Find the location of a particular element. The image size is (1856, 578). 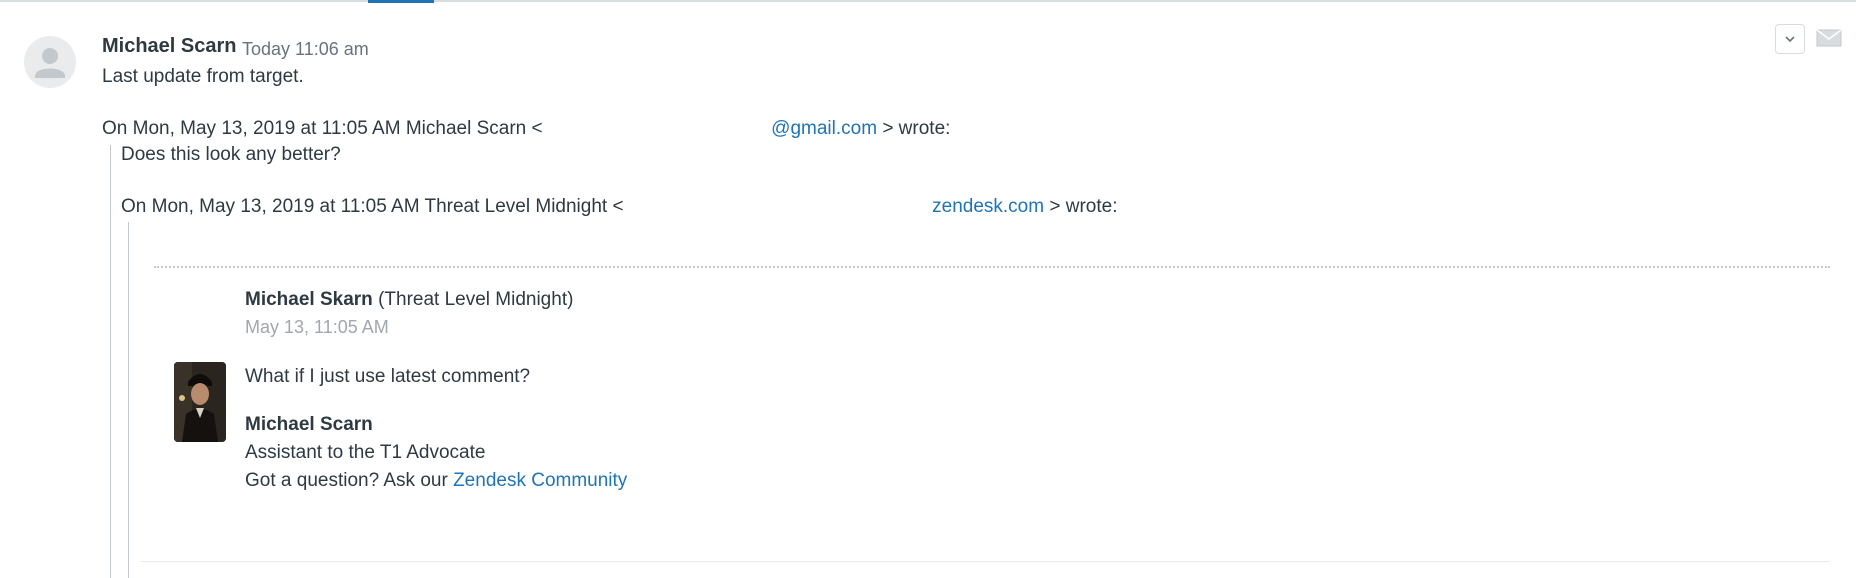

zendesk-community-link: Zendesk Community is located at coordinates (540, 480).